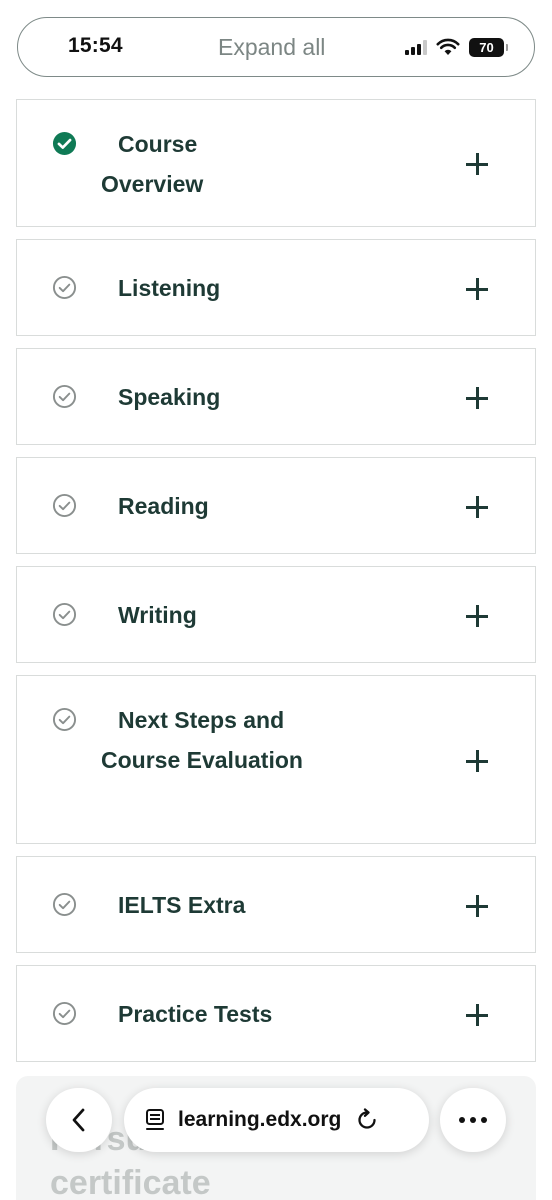 This screenshot has width=552, height=1200. I want to click on certificate-text: certificate, so click(130, 1182).